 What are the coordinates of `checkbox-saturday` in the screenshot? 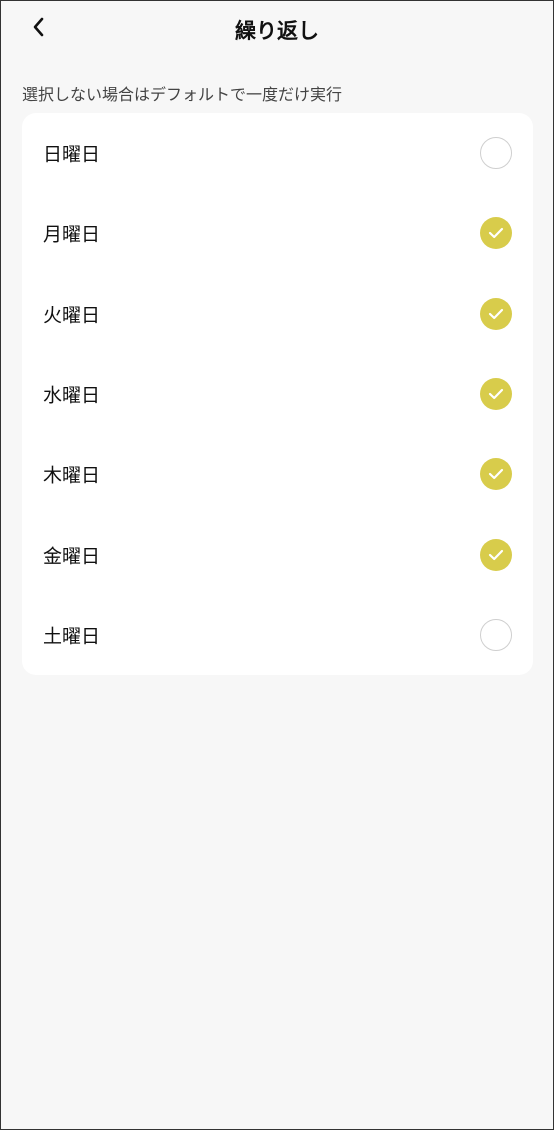 It's located at (496, 634).